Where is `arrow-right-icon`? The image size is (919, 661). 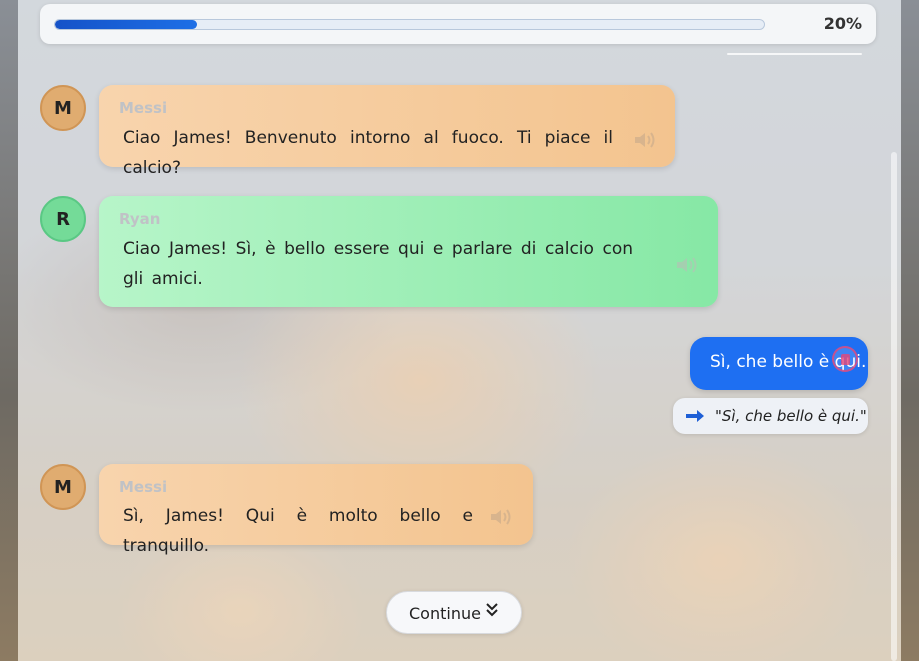 arrow-right-icon is located at coordinates (695, 416).